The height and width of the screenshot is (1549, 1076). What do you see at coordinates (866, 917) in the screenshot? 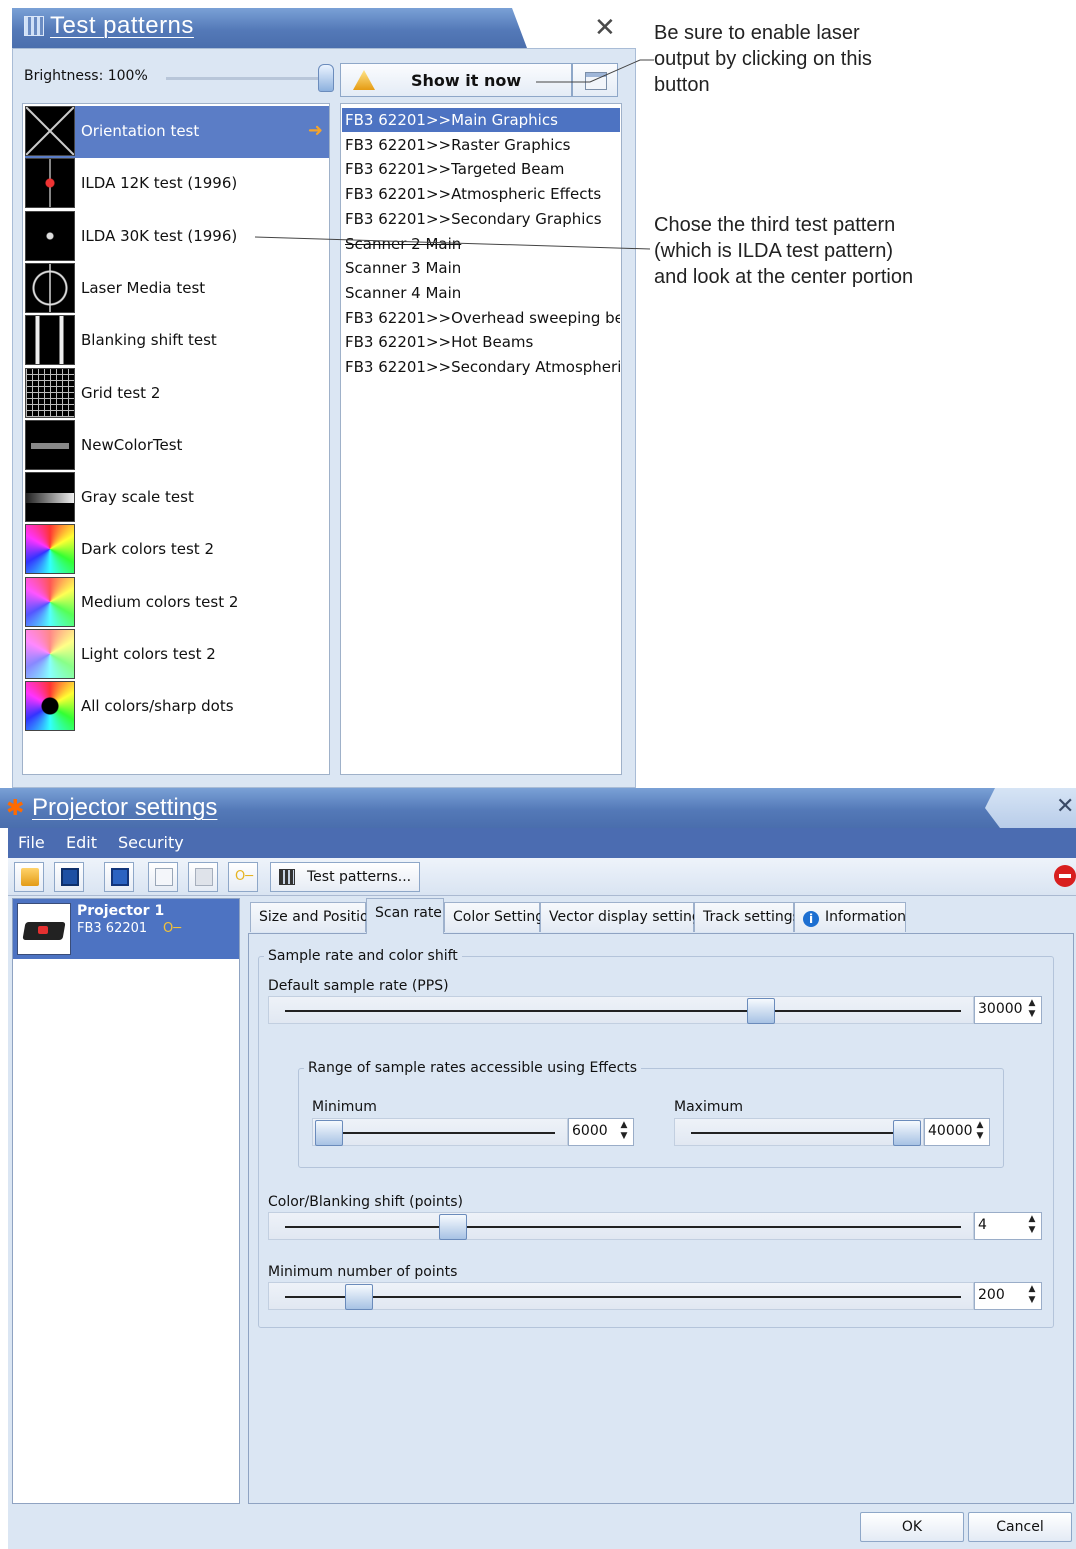
I see `tab-information-label: Information` at bounding box center [866, 917].